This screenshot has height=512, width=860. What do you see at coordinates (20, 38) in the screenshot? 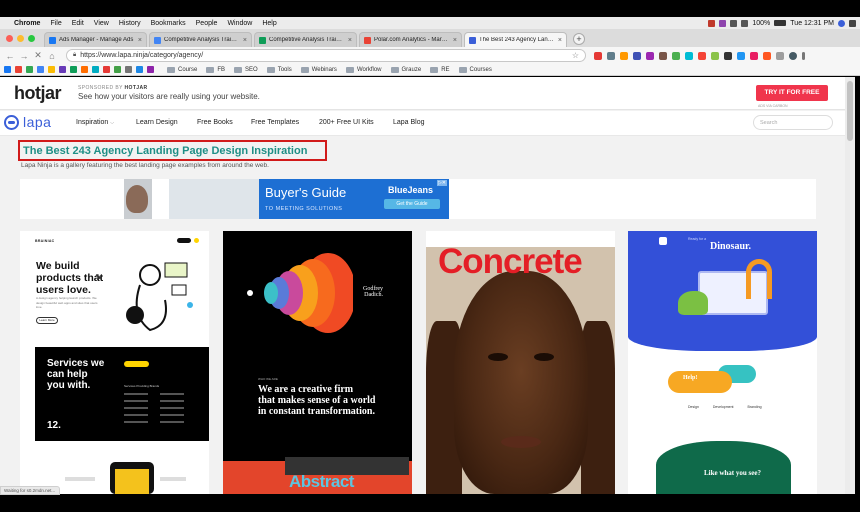
I see `minimize-window-icon` at bounding box center [20, 38].